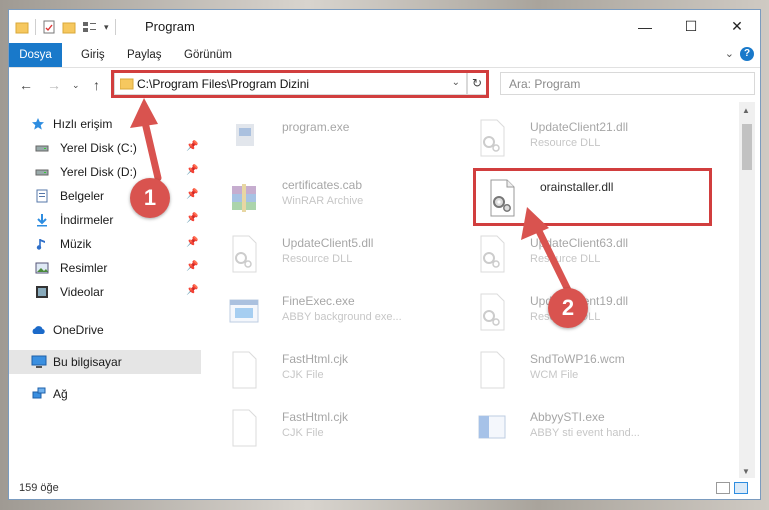 The width and height of the screenshot is (769, 510). I want to click on annotation-badge-2: 2, so click(568, 308).